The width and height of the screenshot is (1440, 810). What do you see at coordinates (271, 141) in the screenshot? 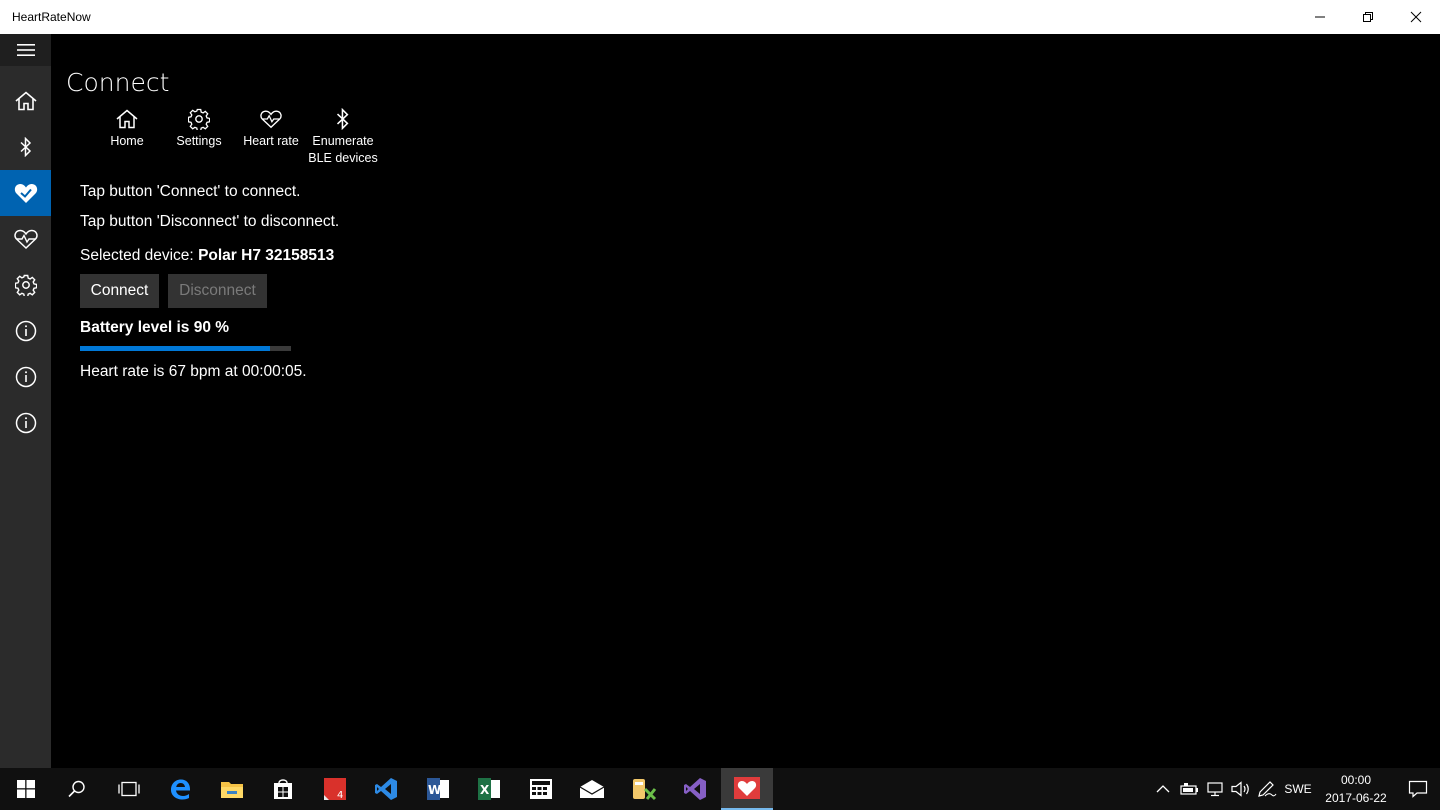
I see `heart-rate-command-label: Heart rate` at bounding box center [271, 141].